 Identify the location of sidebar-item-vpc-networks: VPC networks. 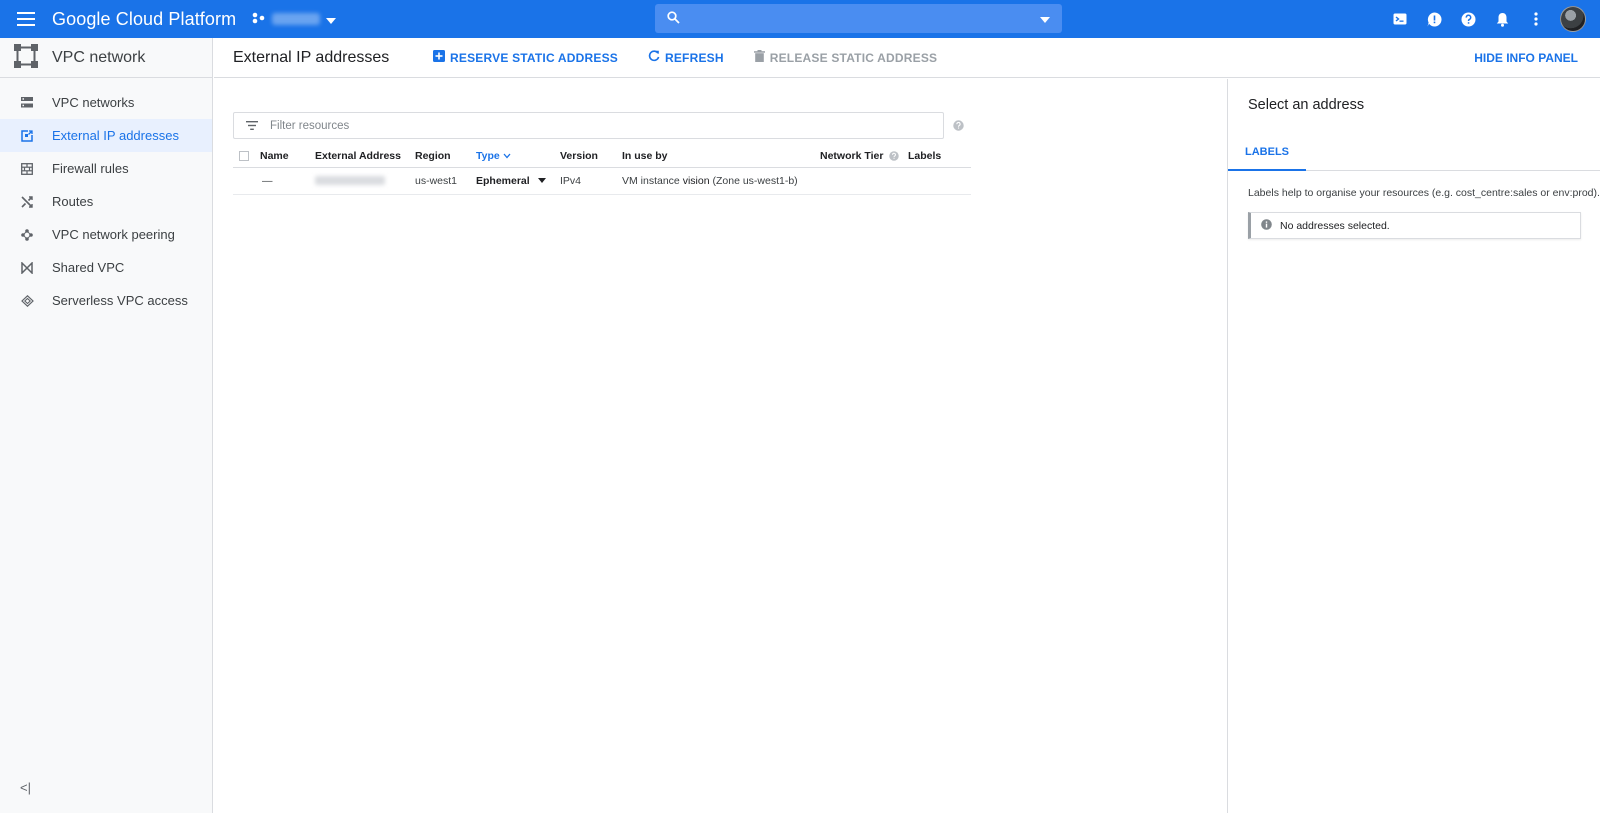
(106, 102).